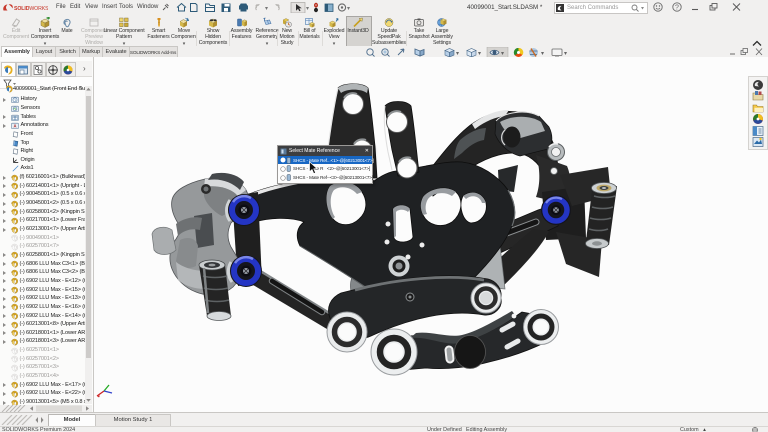 The width and height of the screenshot is (768, 432). I want to click on svg-text: SOLIDWORKS, so click(31, 9).